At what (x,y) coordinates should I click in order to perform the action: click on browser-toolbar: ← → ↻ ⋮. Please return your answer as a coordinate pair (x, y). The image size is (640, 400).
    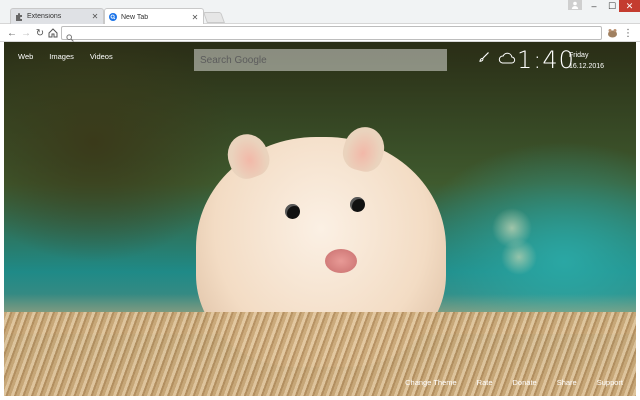
    Looking at the image, I should click on (320, 33).